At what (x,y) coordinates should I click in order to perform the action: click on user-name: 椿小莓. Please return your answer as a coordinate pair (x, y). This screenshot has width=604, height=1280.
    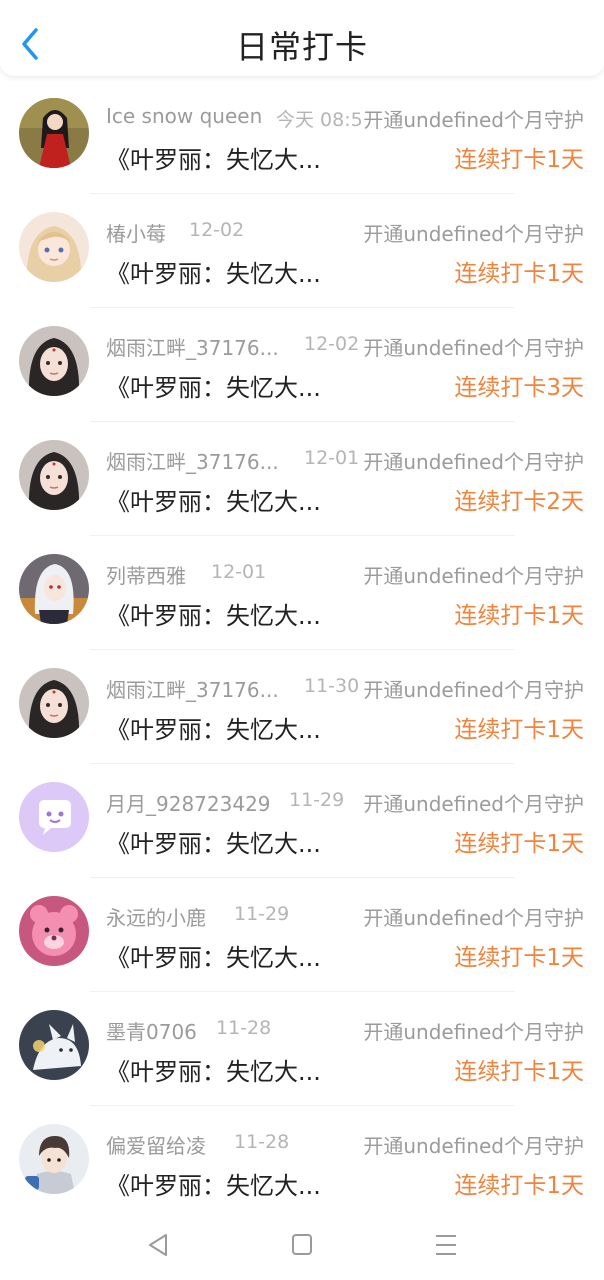
    Looking at the image, I should click on (136, 232).